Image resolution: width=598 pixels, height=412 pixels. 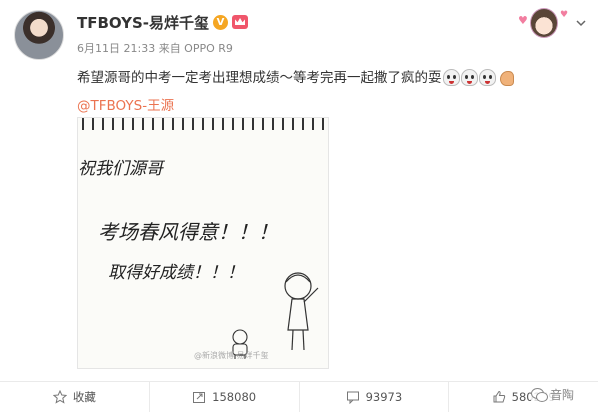 What do you see at coordinates (203, 124) in the screenshot?
I see `notebook-spiral` at bounding box center [203, 124].